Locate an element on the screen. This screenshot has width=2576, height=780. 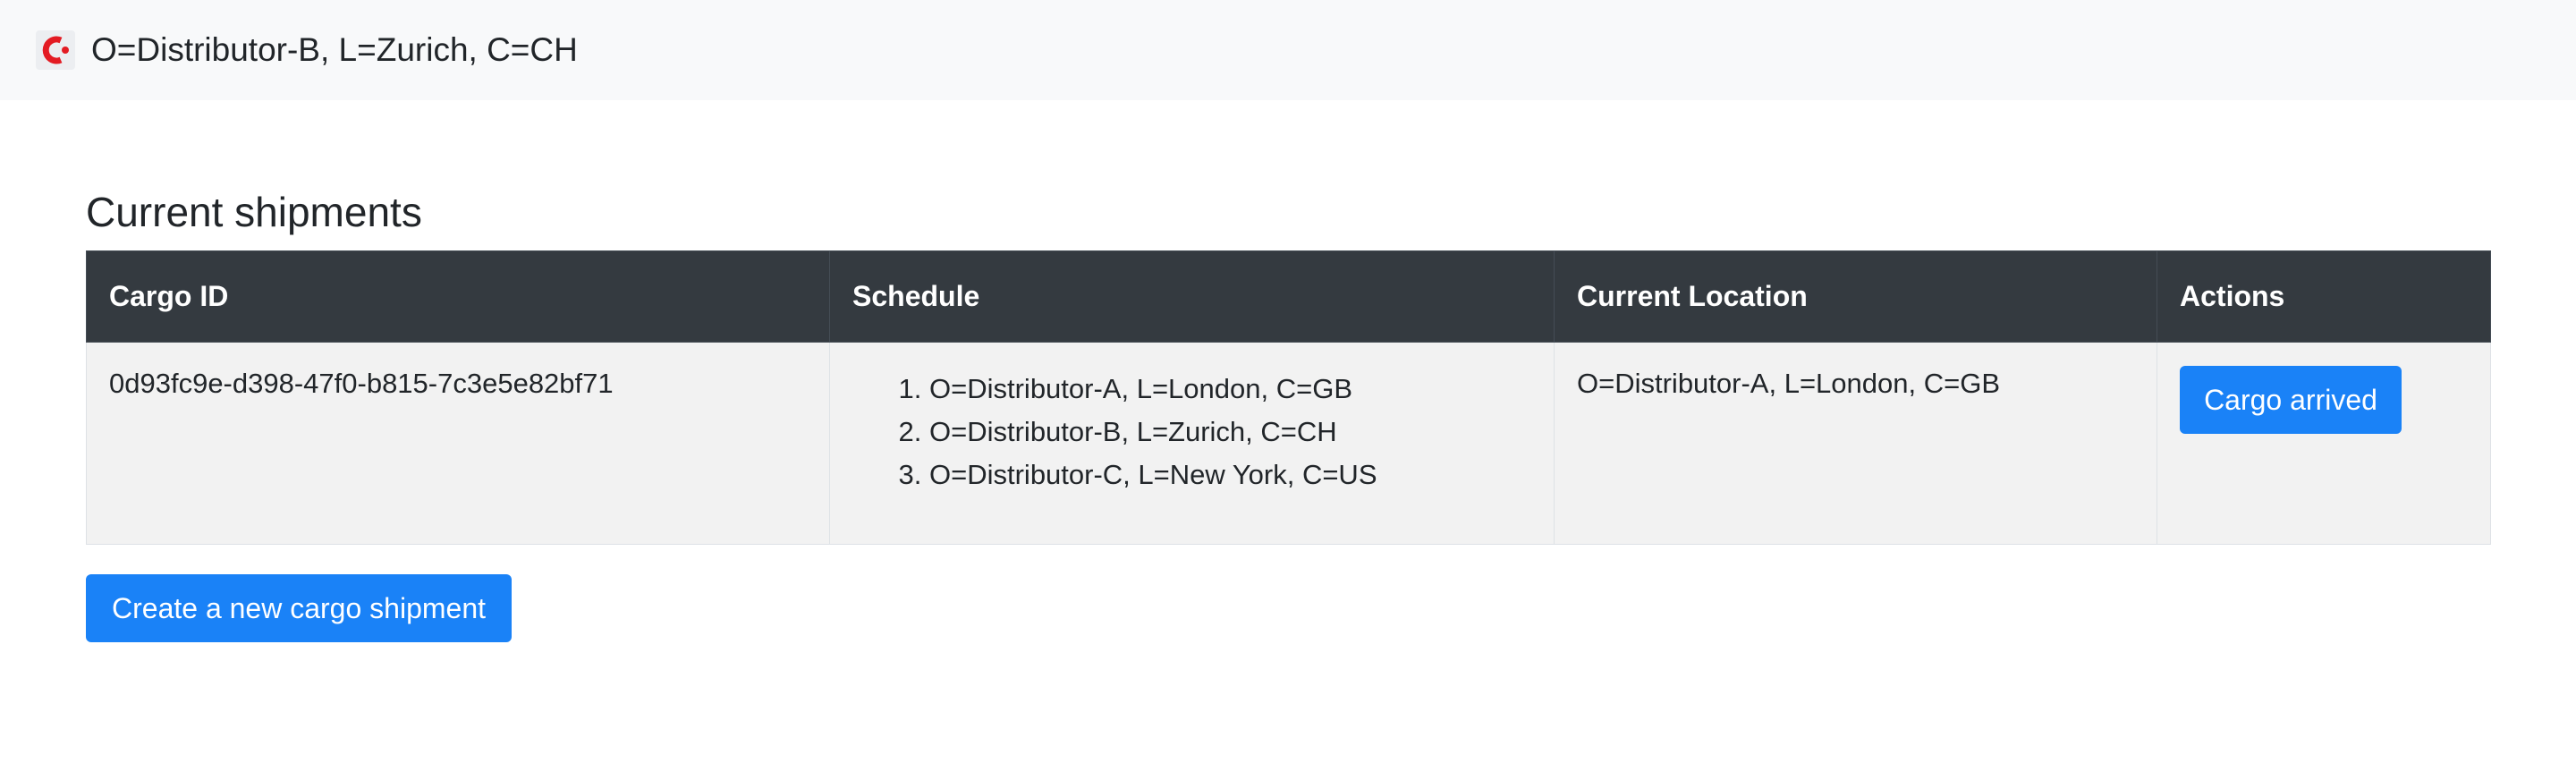
node-identity: O=Distributor-B, L=Zurich, C=CH is located at coordinates (334, 49).